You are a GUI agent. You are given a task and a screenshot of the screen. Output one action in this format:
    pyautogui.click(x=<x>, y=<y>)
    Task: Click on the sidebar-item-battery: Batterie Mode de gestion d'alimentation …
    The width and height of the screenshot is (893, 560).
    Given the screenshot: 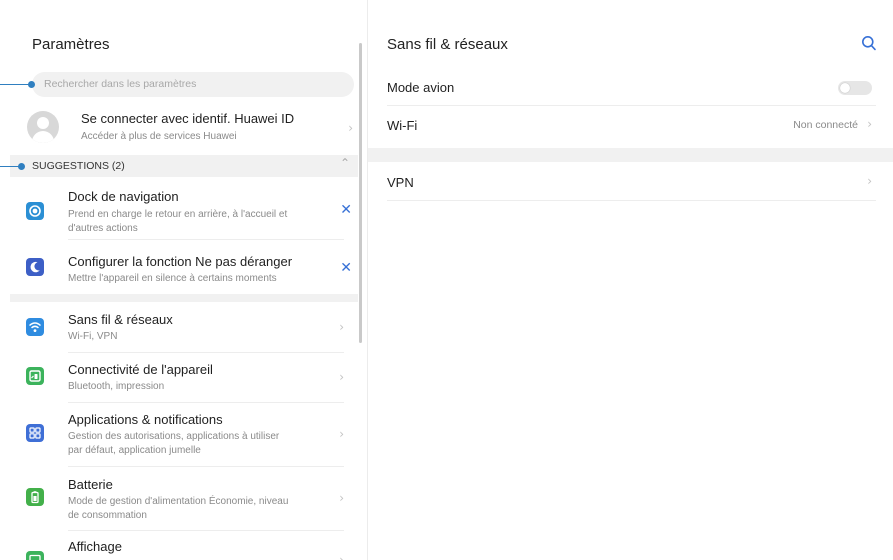 What is the action you would take?
    pyautogui.click(x=184, y=499)
    